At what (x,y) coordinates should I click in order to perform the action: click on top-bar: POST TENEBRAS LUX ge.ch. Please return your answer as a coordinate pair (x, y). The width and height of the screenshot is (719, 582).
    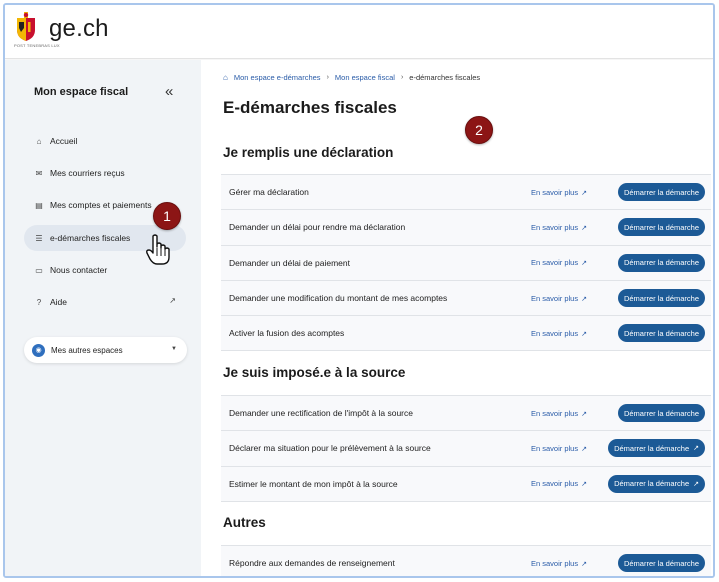
    Looking at the image, I should click on (359, 32).